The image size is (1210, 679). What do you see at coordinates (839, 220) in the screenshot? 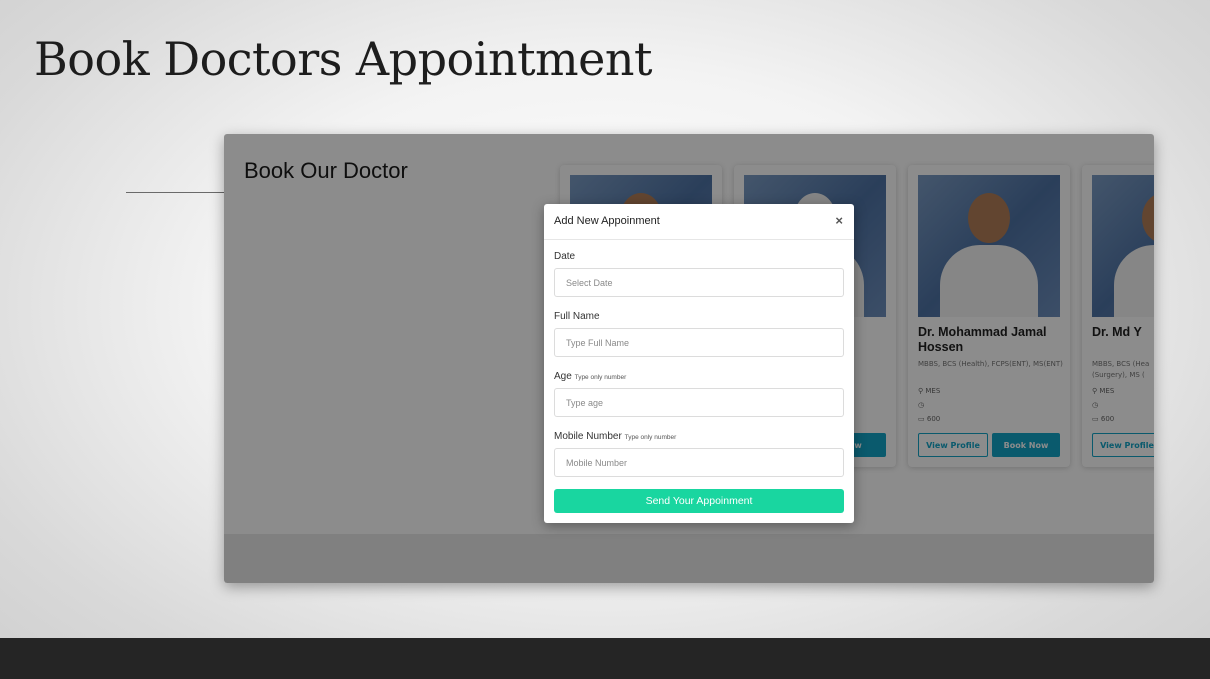
I see `close-icon: ×` at bounding box center [839, 220].